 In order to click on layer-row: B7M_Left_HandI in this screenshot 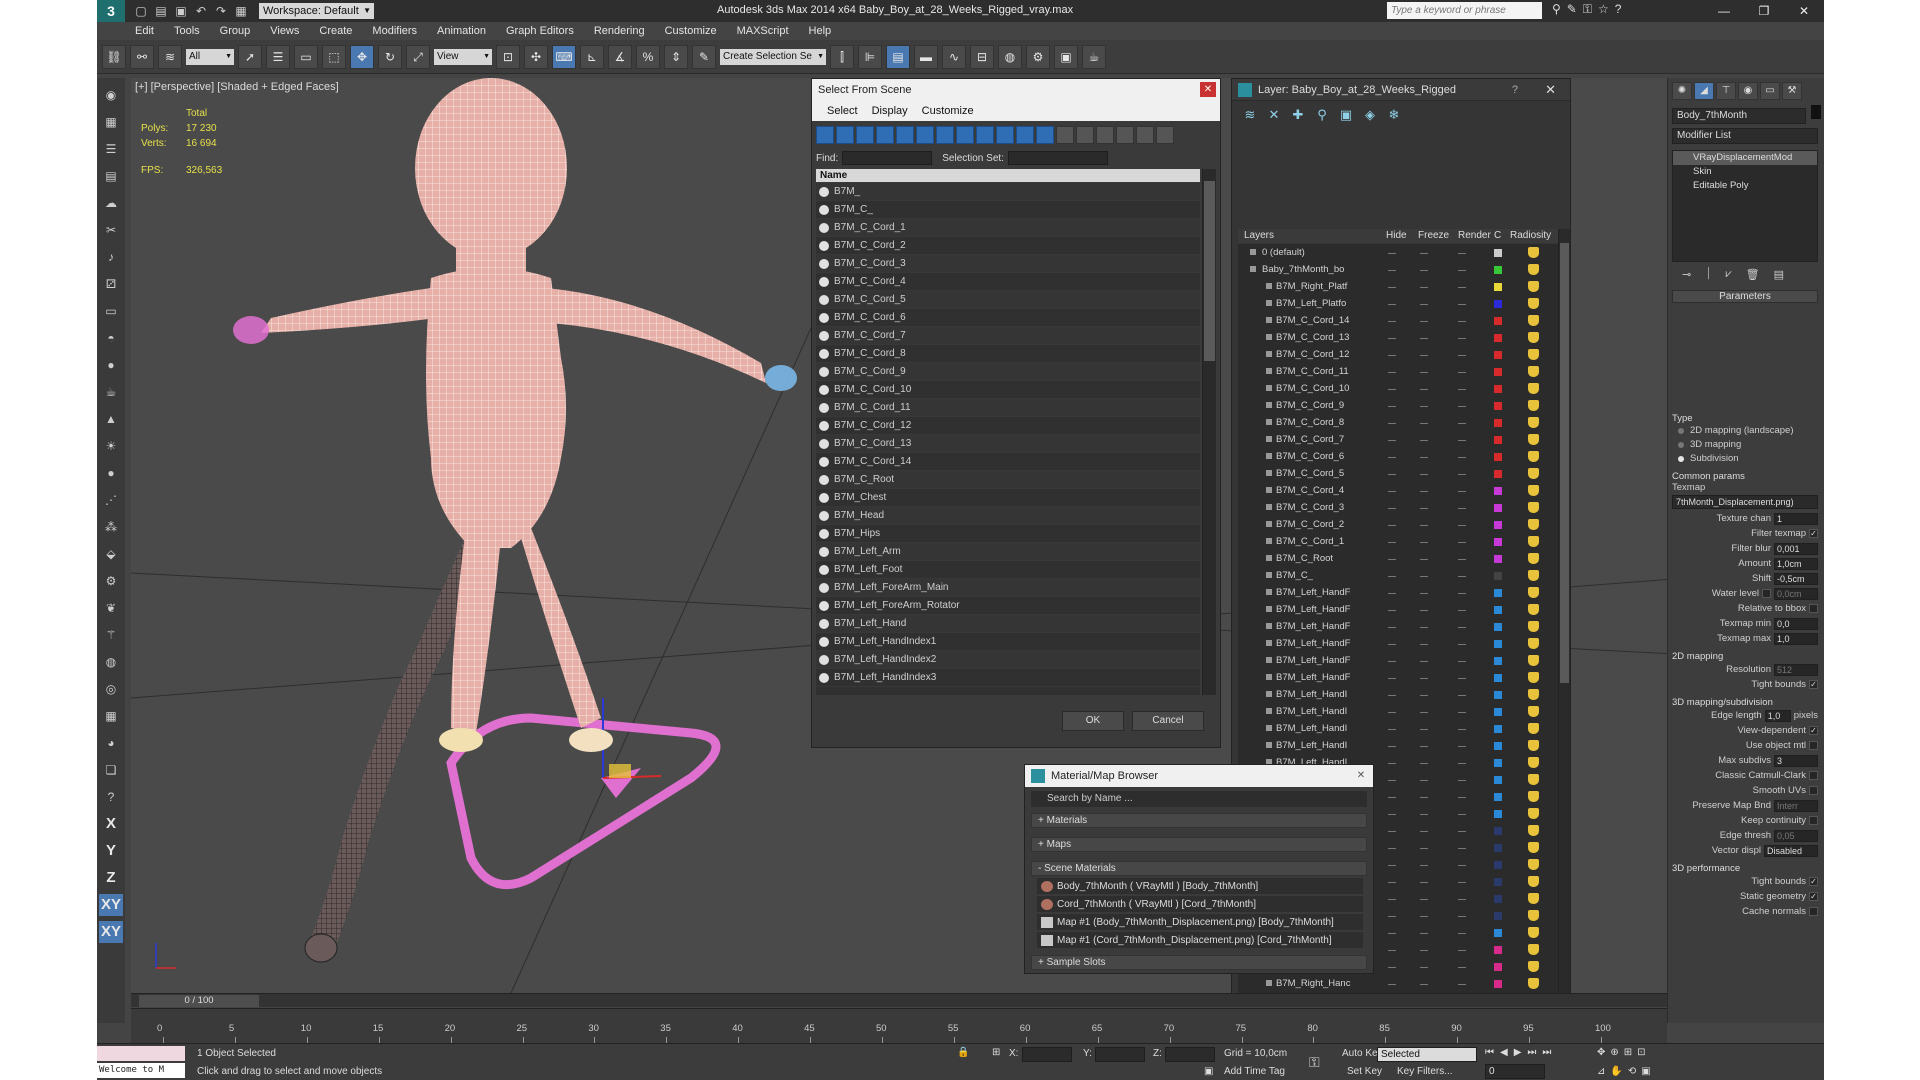, I will do `click(1398, 694)`.